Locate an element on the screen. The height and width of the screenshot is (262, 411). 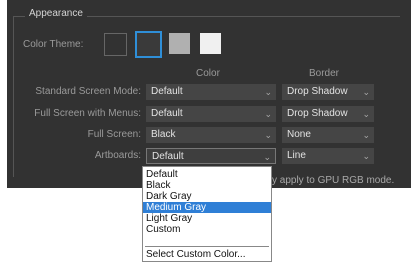
color-theme-label: Color Theme: is located at coordinates (53, 44).